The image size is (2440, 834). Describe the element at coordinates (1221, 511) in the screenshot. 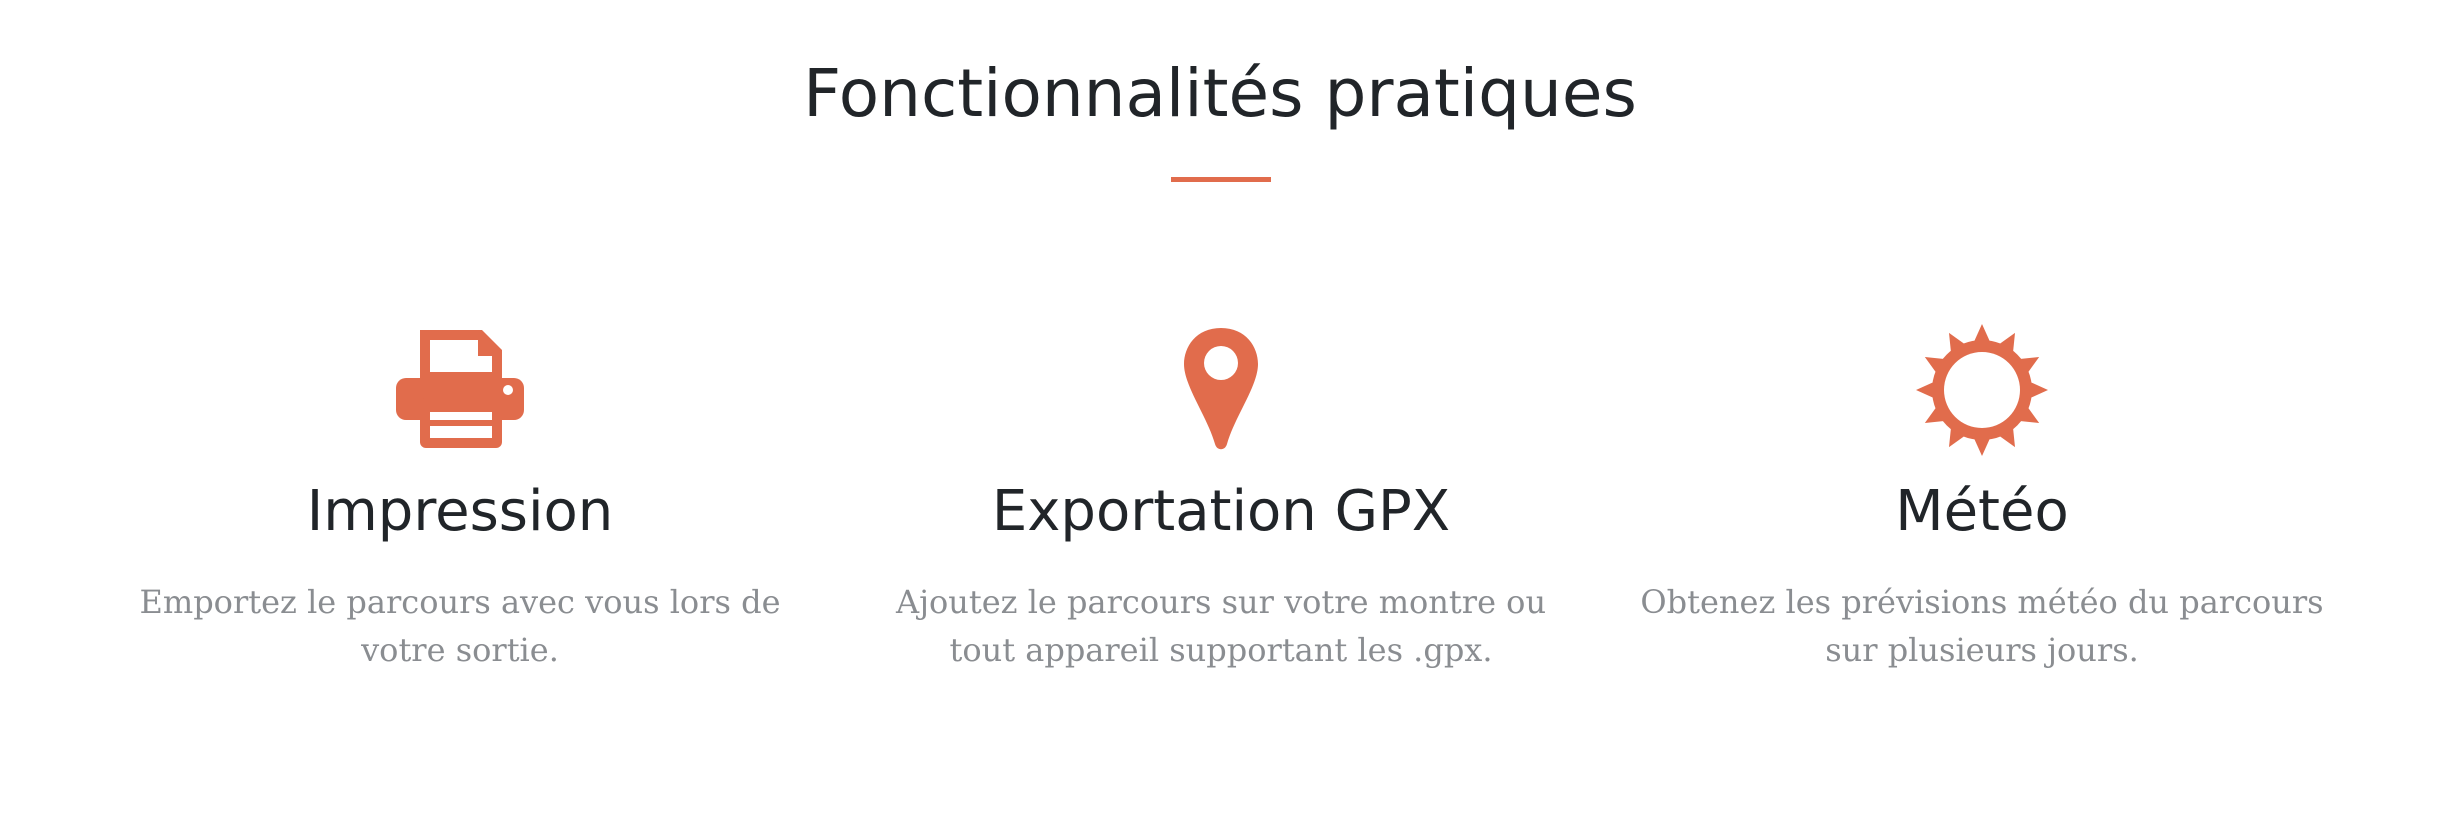

I see `feature-title: Exportation GPX` at that location.